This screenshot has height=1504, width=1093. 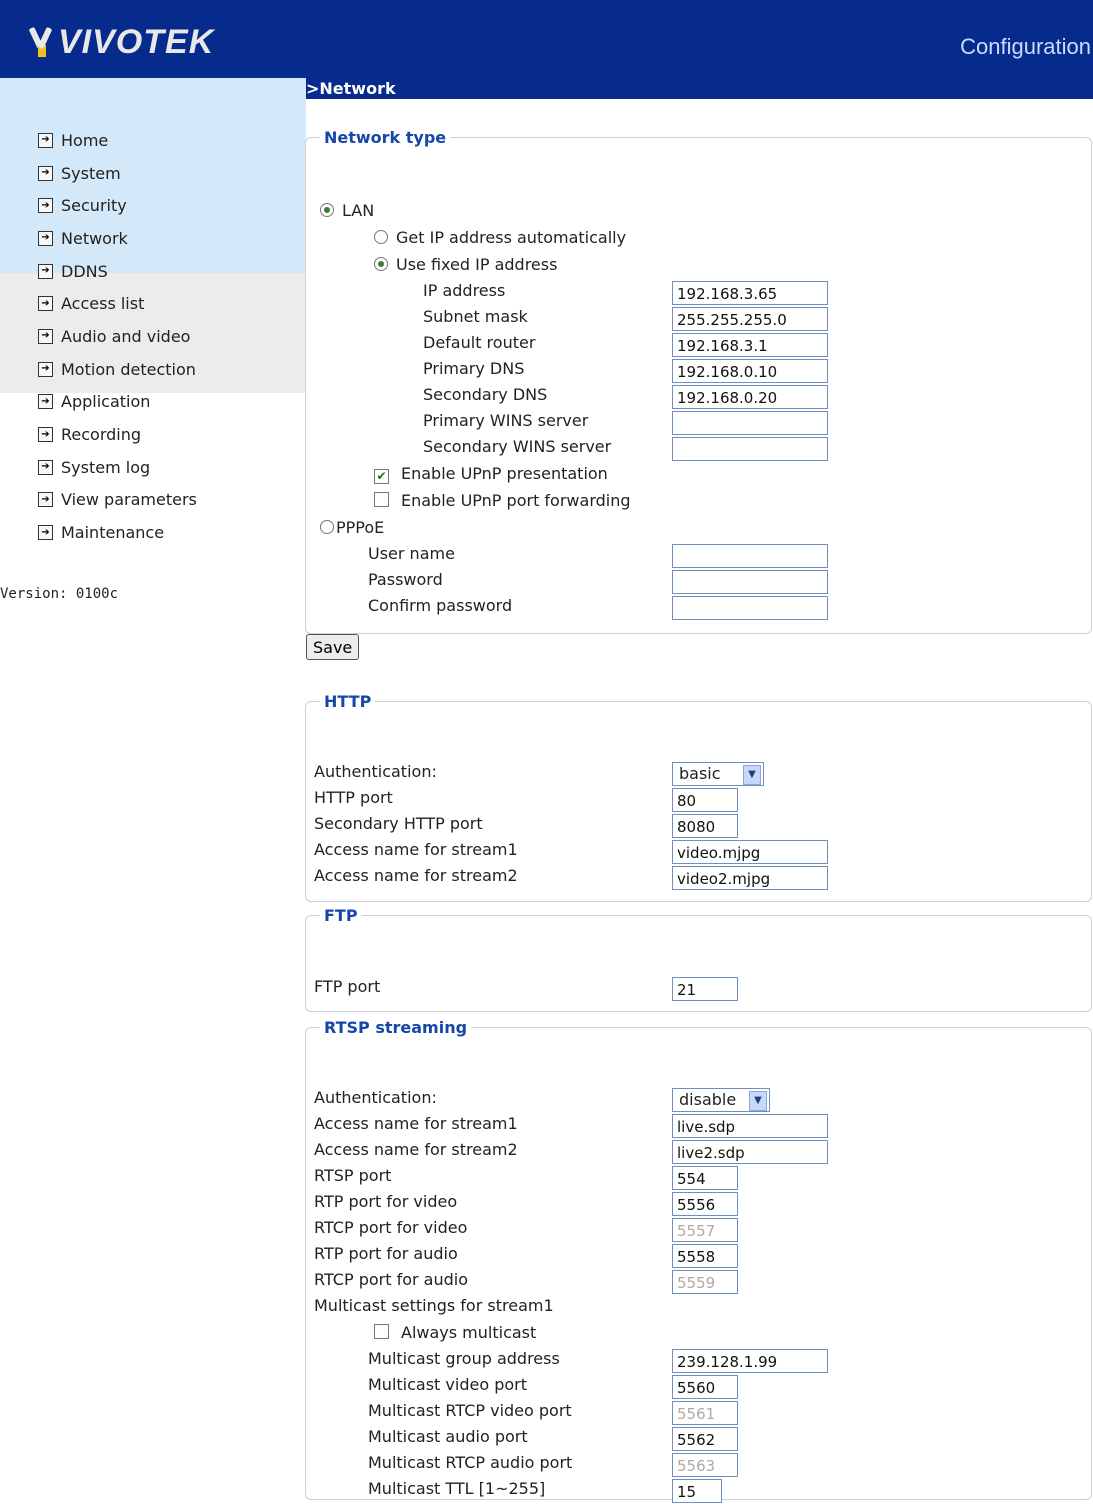 What do you see at coordinates (517, 446) in the screenshot?
I see `secondary-wins-label: Secondary WINS server` at bounding box center [517, 446].